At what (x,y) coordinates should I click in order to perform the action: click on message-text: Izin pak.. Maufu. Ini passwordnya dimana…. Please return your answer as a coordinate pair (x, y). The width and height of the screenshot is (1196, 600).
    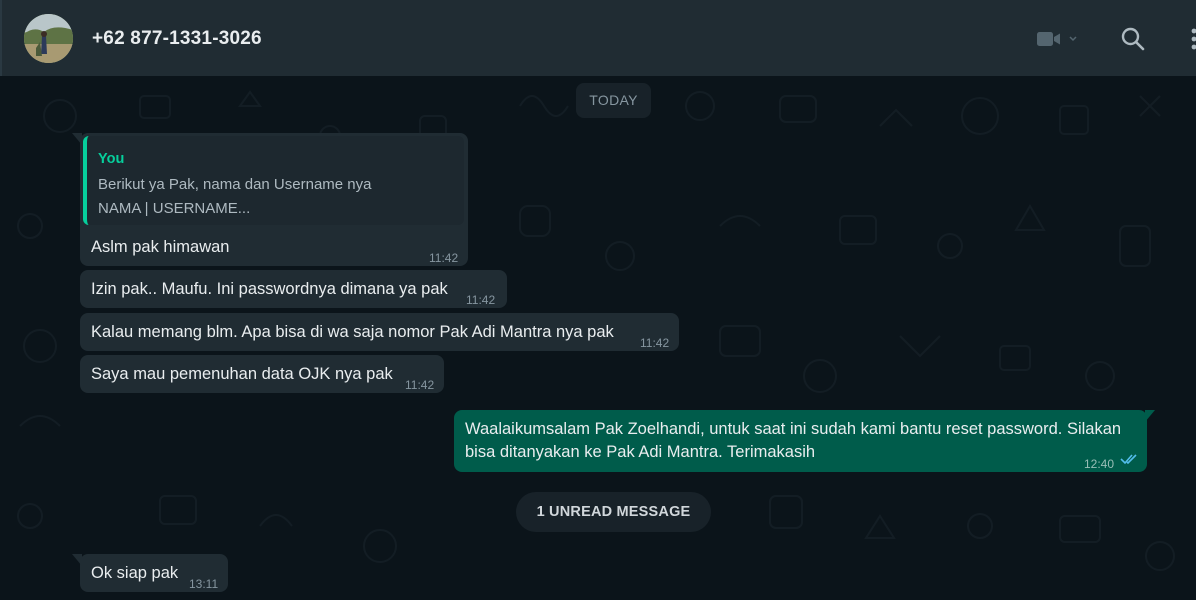
    Looking at the image, I should click on (269, 289).